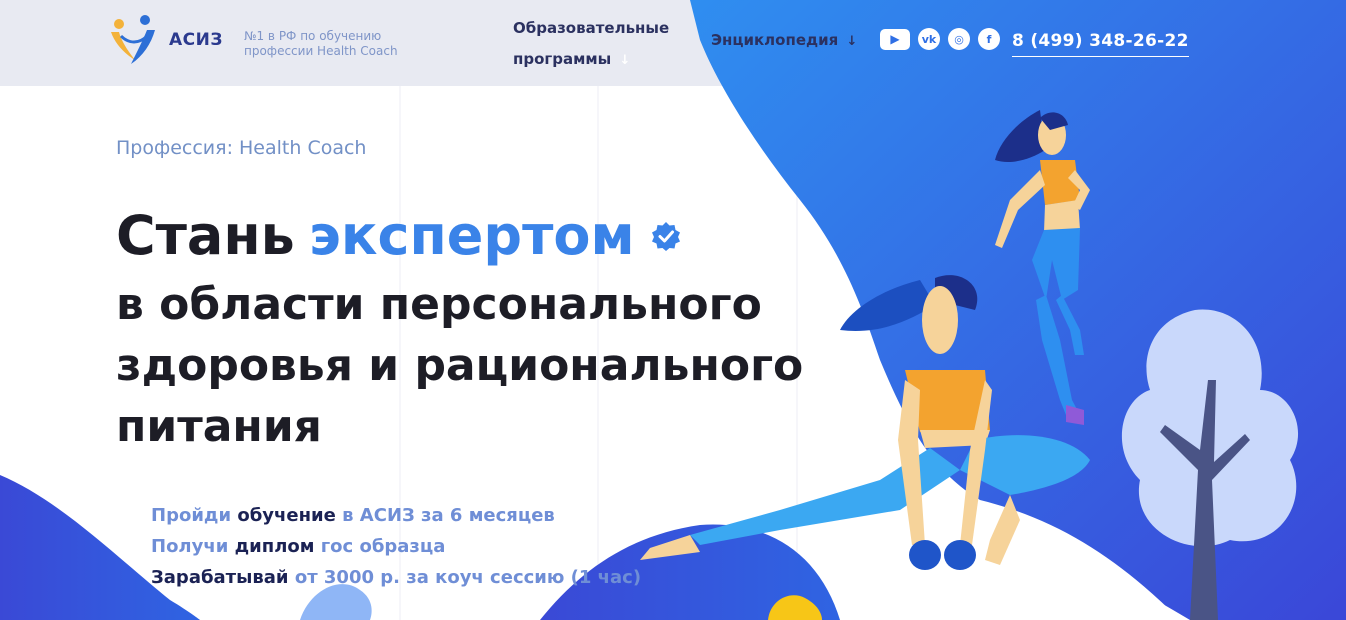 Image resolution: width=1346 pixels, height=620 pixels. Describe the element at coordinates (460, 365) in the screenshot. I see `title-line-3: здоровья и рационального` at that location.